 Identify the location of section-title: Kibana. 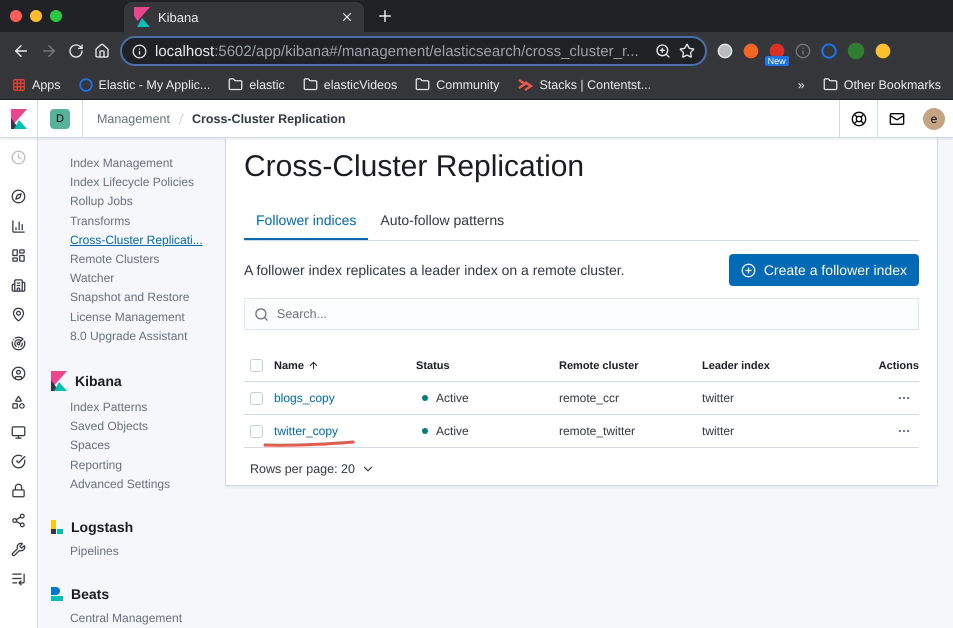
(98, 381).